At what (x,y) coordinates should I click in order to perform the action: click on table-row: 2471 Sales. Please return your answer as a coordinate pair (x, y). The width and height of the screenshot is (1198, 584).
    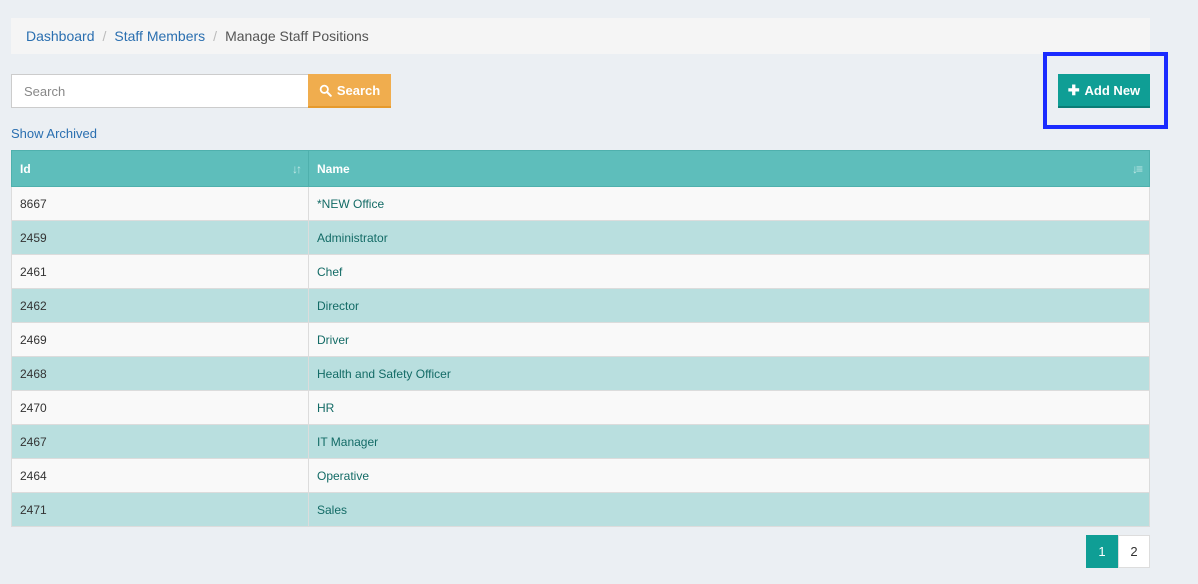
    Looking at the image, I should click on (580, 509).